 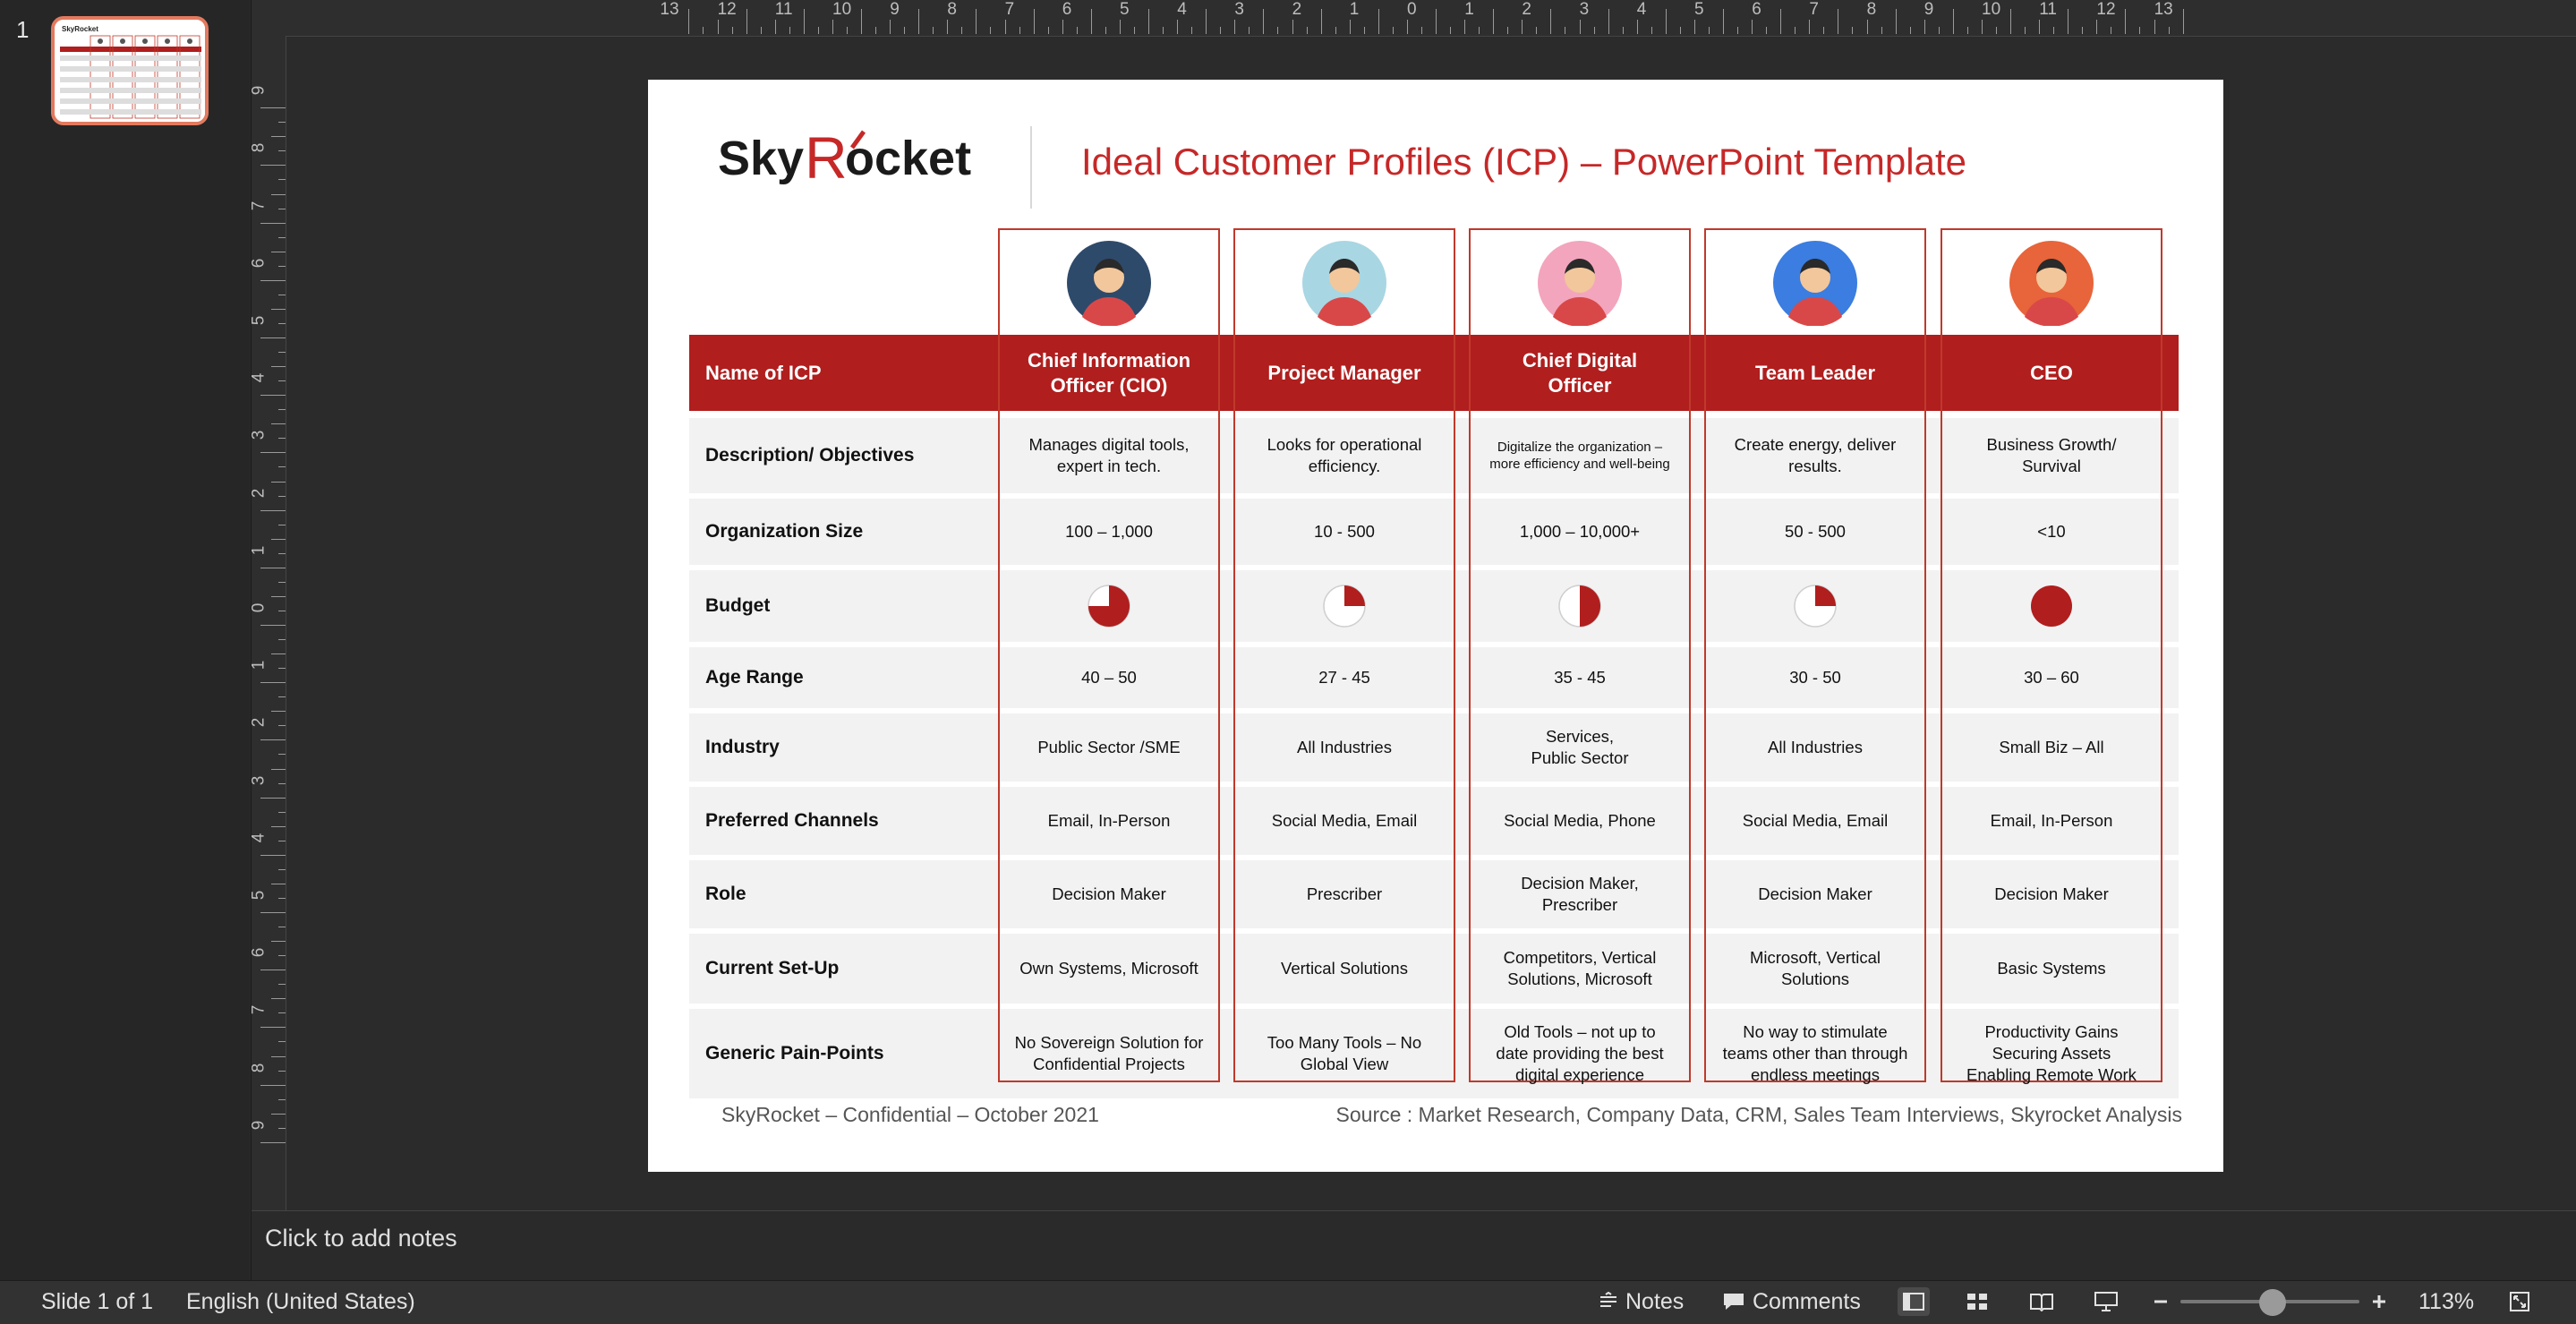 I want to click on notes-button: Notes, so click(x=1654, y=1302).